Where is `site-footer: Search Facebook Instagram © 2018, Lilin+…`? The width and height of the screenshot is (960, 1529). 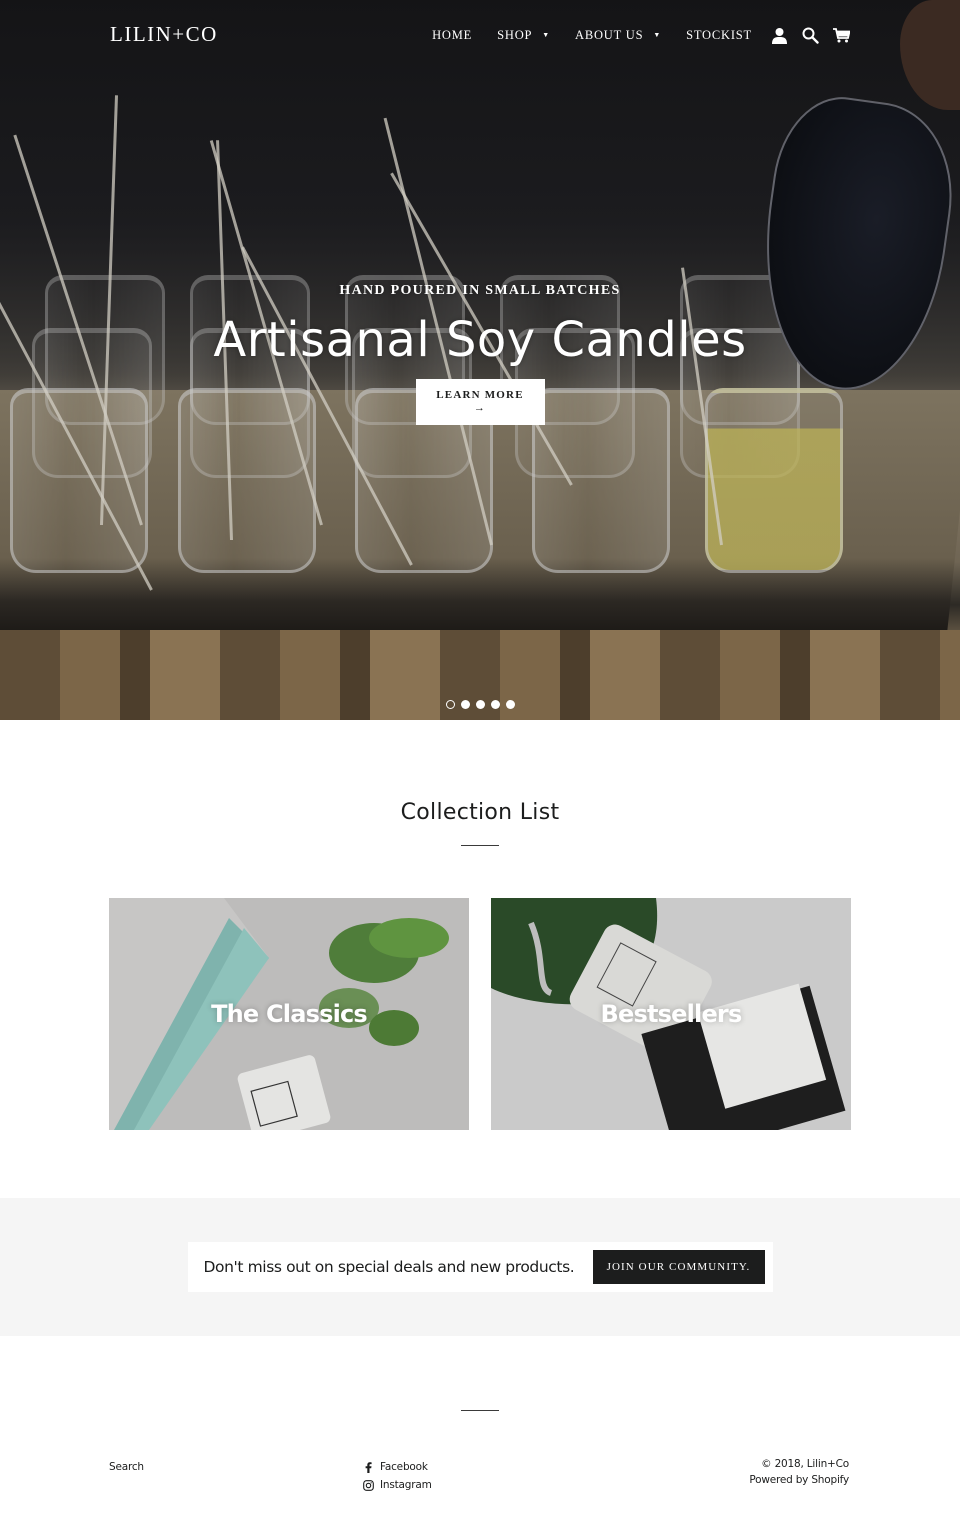 site-footer: Search Facebook Instagram © 2018, Lilin+… is located at coordinates (480, 1430).